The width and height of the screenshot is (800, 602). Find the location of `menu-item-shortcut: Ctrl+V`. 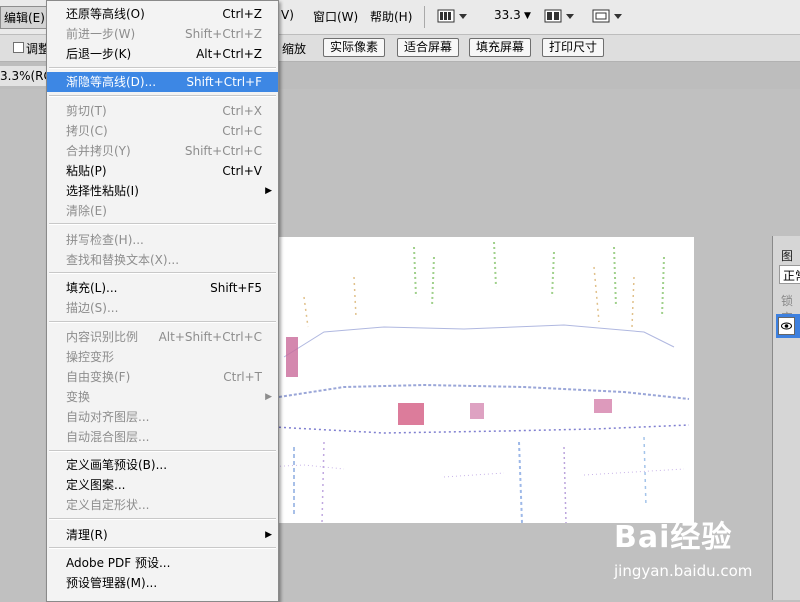

menu-item-shortcut: Ctrl+V is located at coordinates (242, 171).